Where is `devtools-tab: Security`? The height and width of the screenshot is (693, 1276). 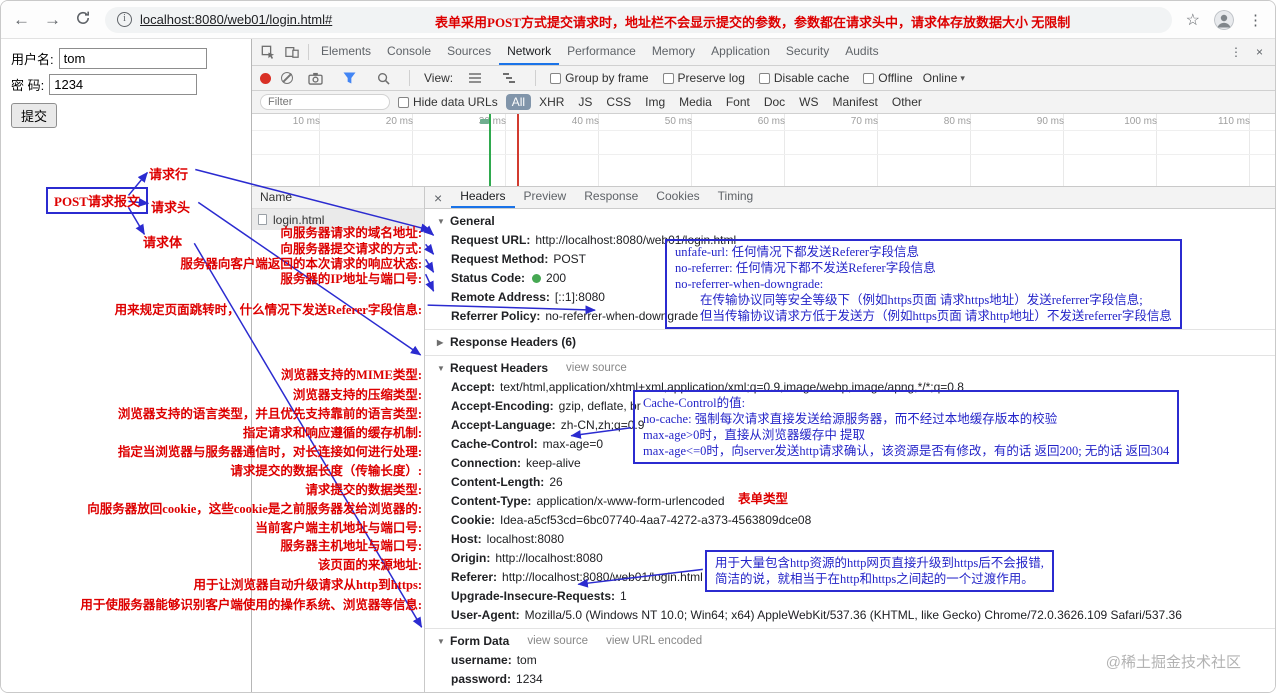 devtools-tab: Security is located at coordinates (807, 52).